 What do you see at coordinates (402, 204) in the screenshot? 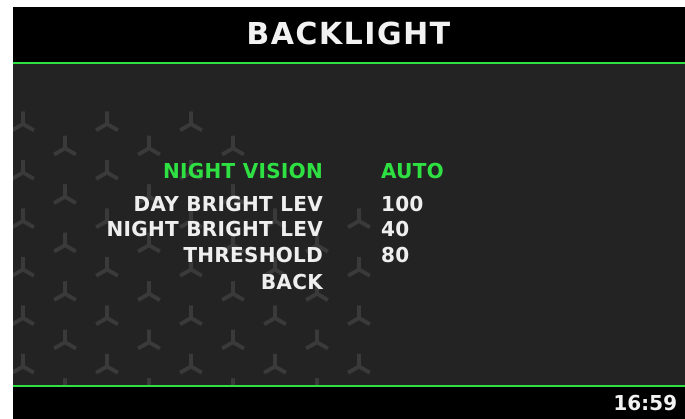
I see `menu-item-value: 100` at bounding box center [402, 204].